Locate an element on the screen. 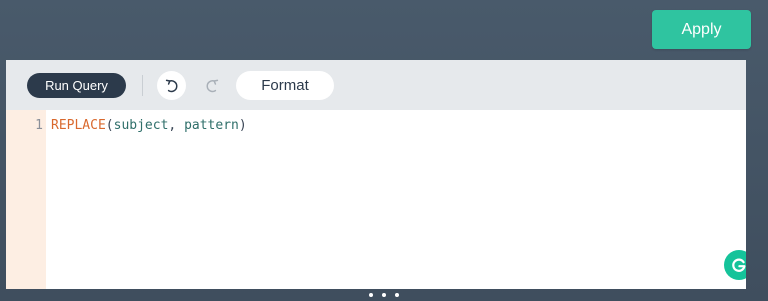  line-number: 1 is located at coordinates (39, 125).